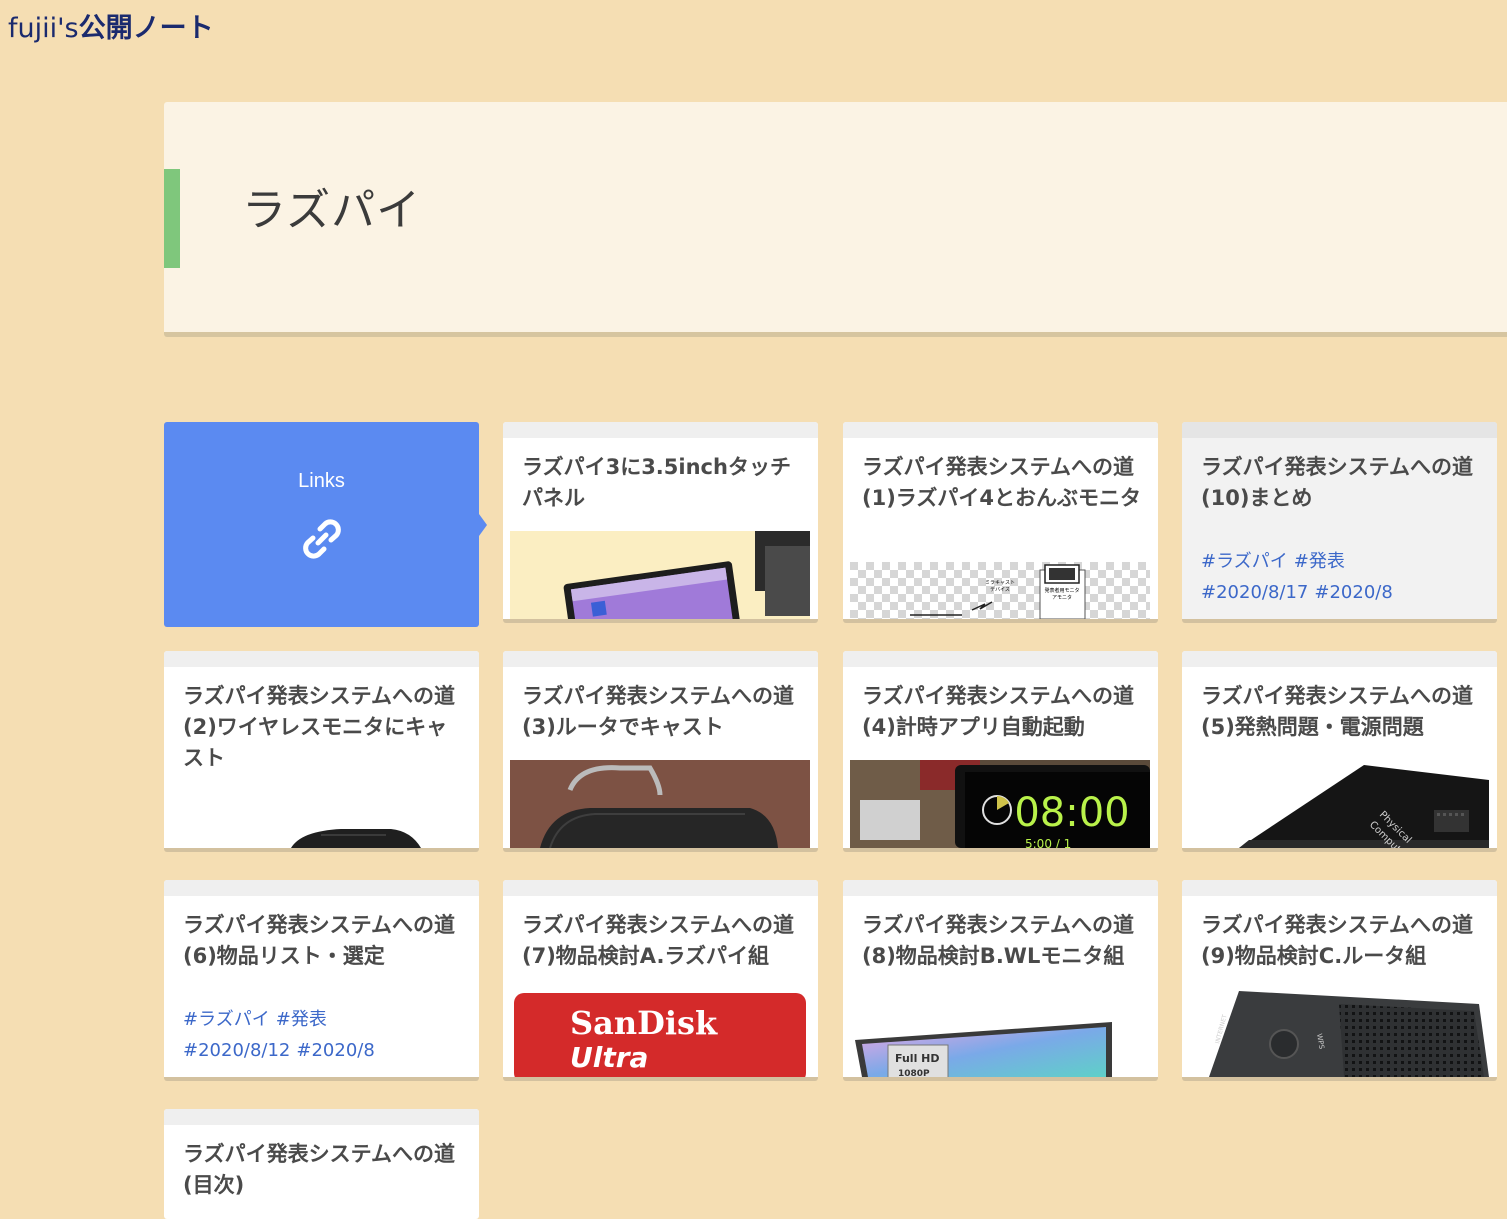 This screenshot has width=1507, height=1219. I want to click on note-card: ラズパイ発表システムへの道(4)計時アプリ自動起動 08:00 5:00 / 1, so click(1000, 751).